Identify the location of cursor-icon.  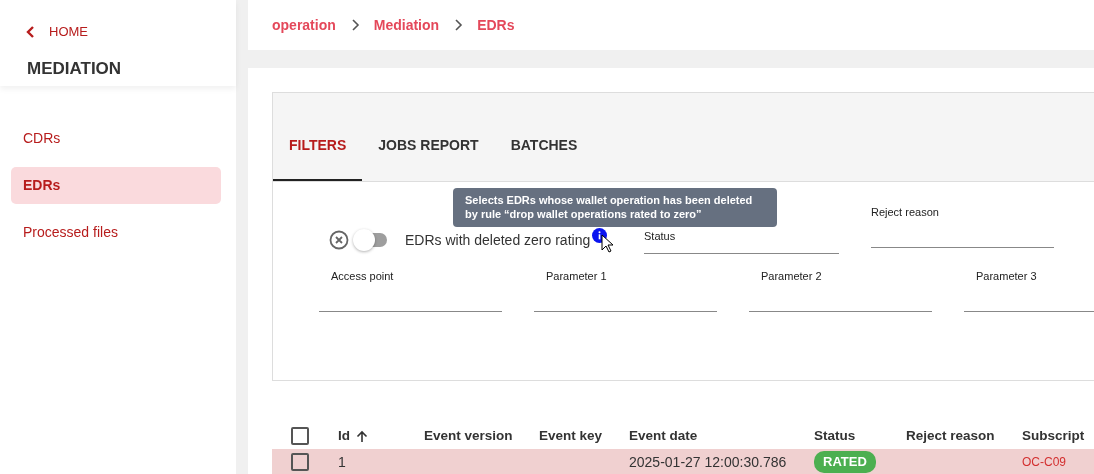
(608, 243).